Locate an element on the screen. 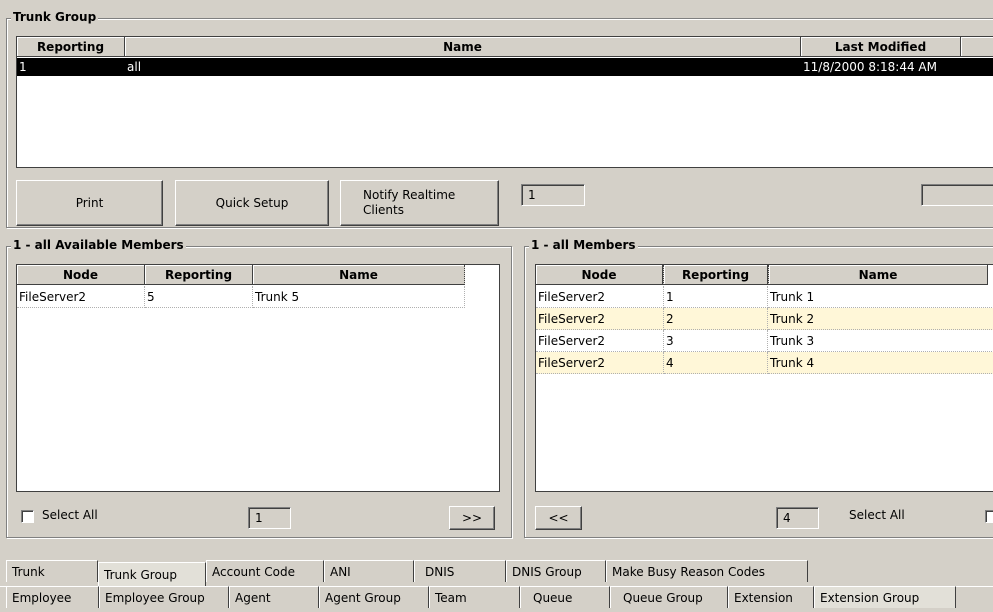 Image resolution: width=993 pixels, height=612 pixels. cell-reporting: 5 is located at coordinates (199, 297).